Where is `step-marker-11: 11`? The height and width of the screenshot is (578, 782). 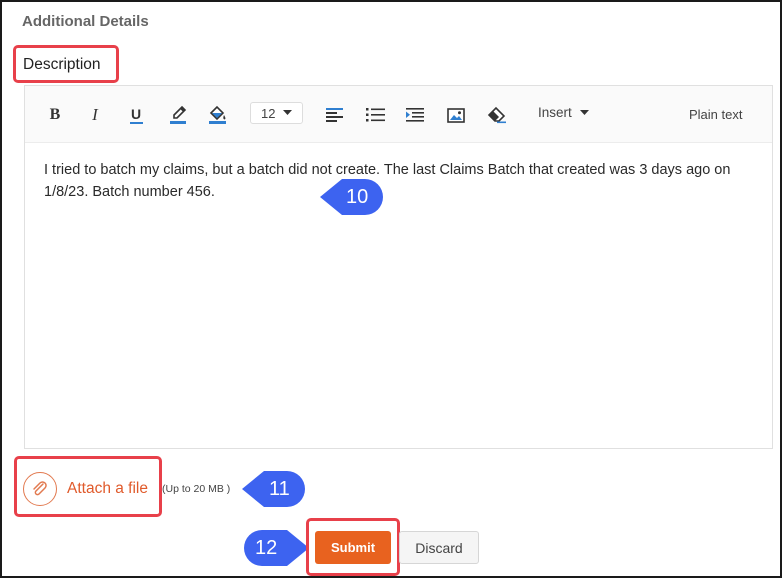 step-marker-11: 11 is located at coordinates (274, 489).